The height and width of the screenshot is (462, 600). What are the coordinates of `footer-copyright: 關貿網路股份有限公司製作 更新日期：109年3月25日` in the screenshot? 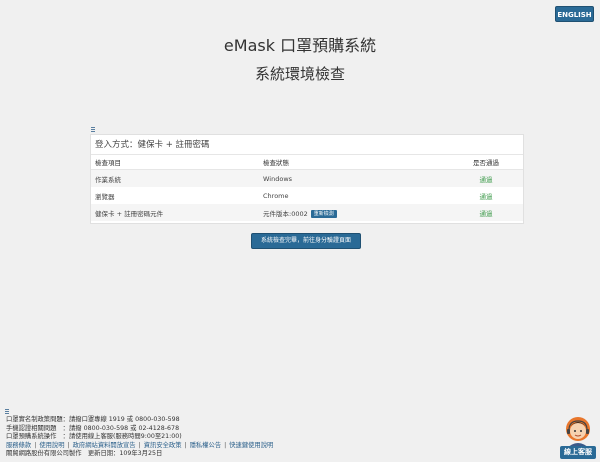 It's located at (84, 454).